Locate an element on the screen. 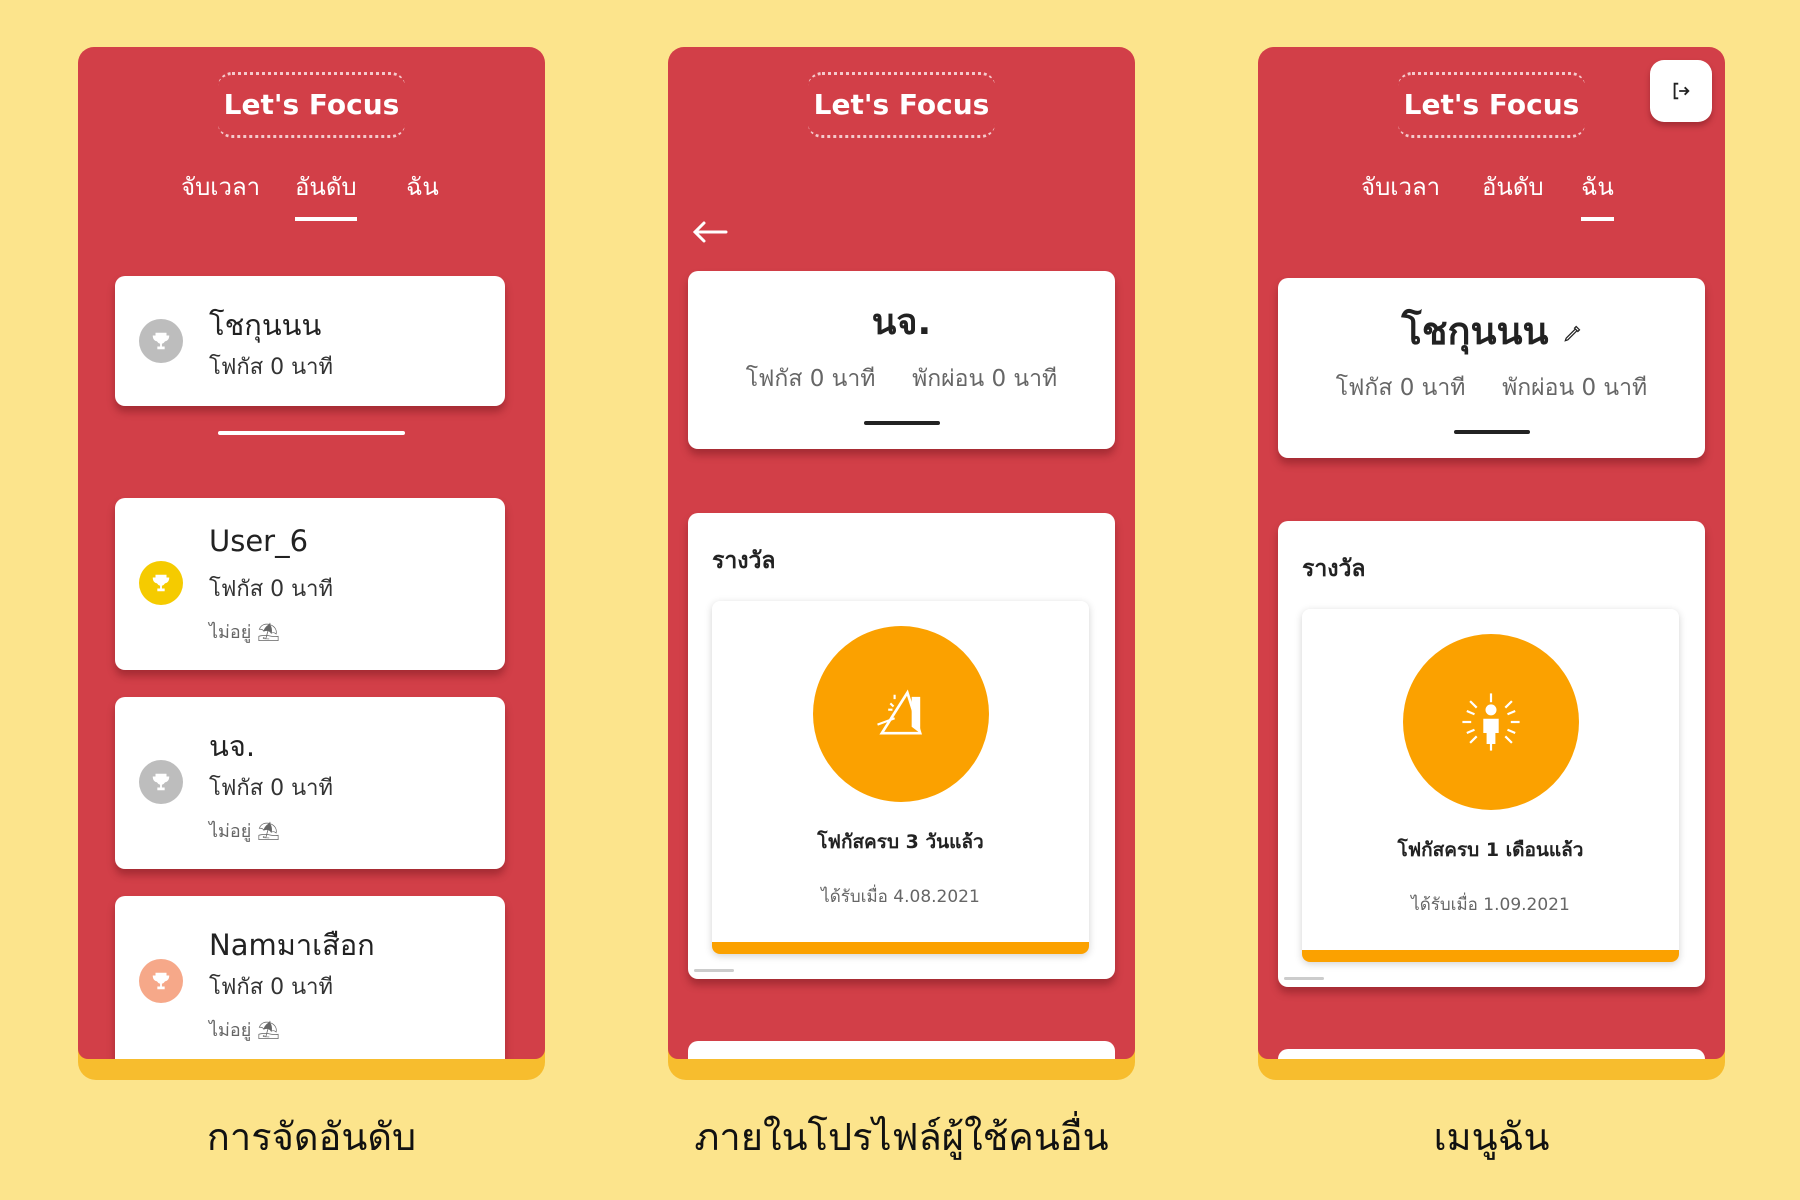  profile-card: โชกุนนน โฟกัส 0 นาที พักผ่อน 0 นาที is located at coordinates (1491, 368).